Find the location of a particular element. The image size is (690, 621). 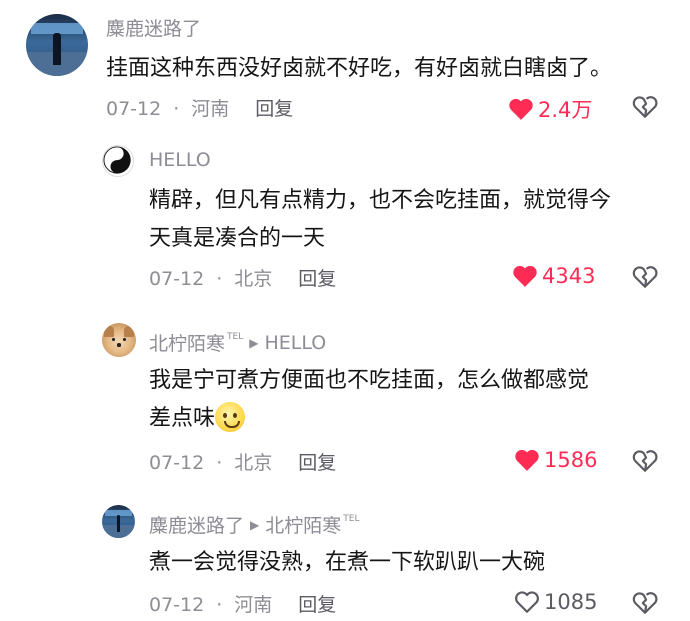

pleading-face-emoji-icon is located at coordinates (230, 417).